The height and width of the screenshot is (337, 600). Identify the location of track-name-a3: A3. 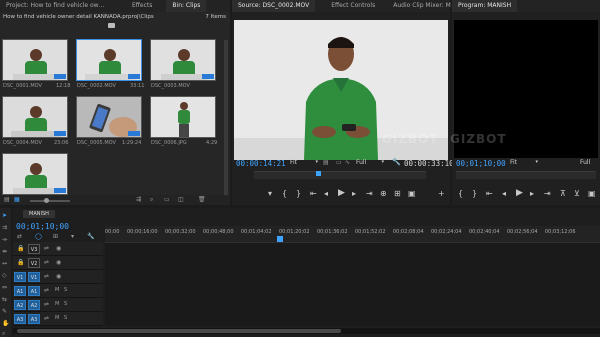
(34, 319).